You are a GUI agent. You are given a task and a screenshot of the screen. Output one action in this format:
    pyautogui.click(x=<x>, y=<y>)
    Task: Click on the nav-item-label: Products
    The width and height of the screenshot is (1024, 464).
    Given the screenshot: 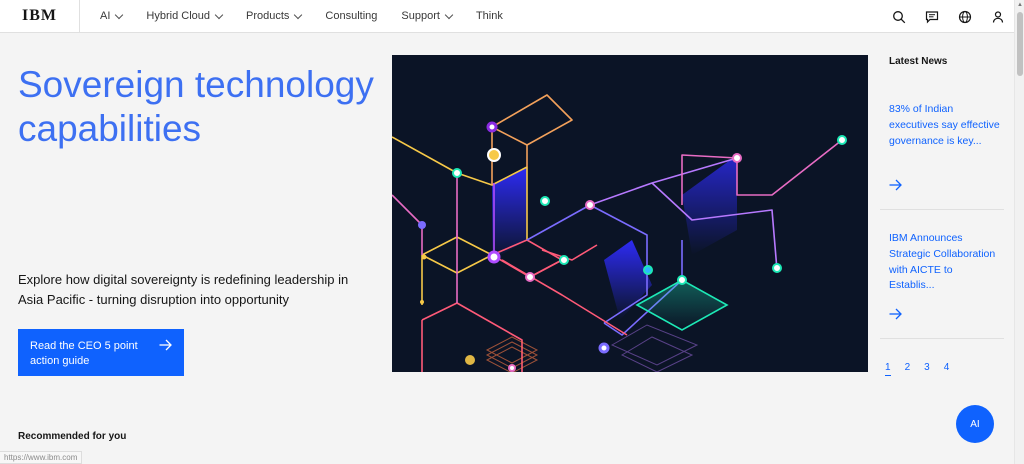 What is the action you would take?
    pyautogui.click(x=268, y=16)
    